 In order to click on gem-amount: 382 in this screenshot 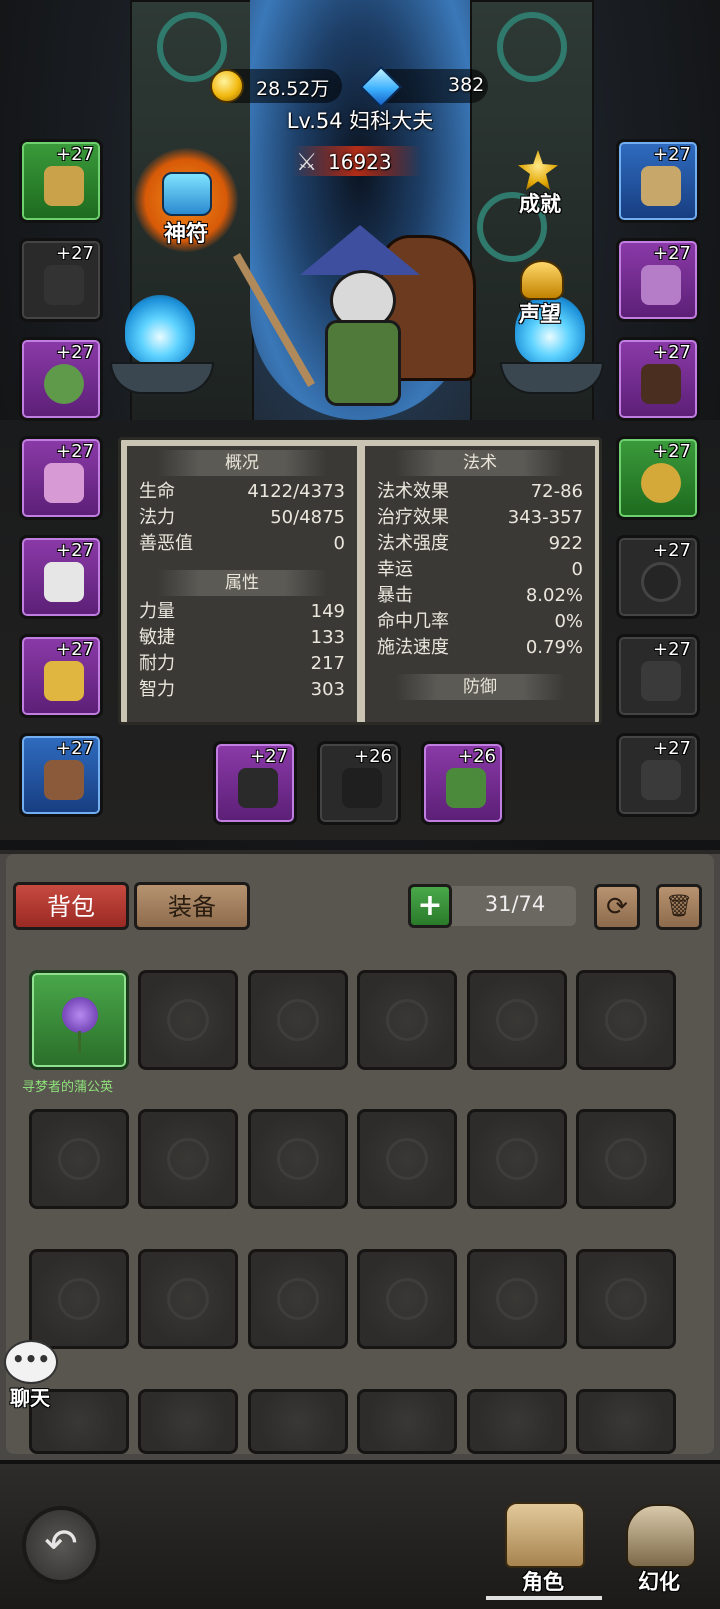, I will do `click(466, 85)`.